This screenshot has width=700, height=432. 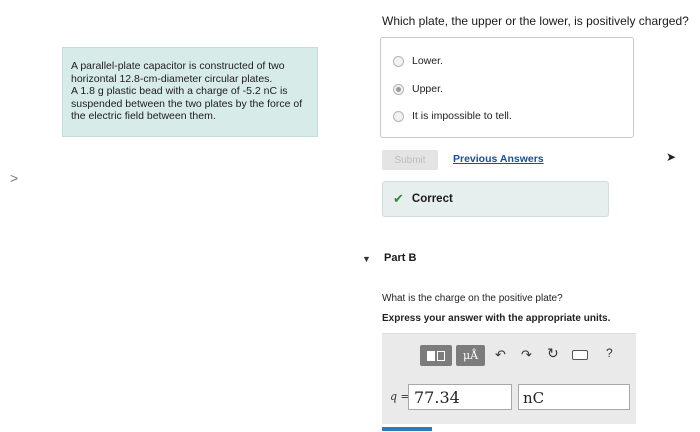 What do you see at coordinates (495, 199) in the screenshot?
I see `feedback-correct: ✔ Correct` at bounding box center [495, 199].